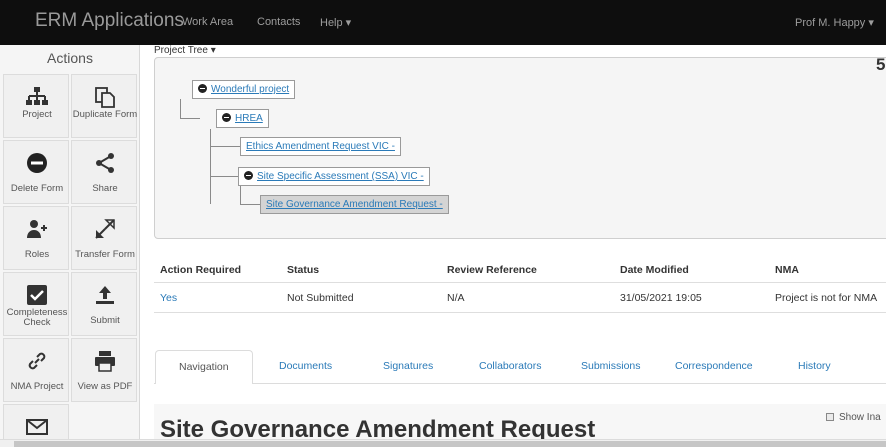  Describe the element at coordinates (456, 298) in the screenshot. I see `review-reference-value: N/A` at that location.